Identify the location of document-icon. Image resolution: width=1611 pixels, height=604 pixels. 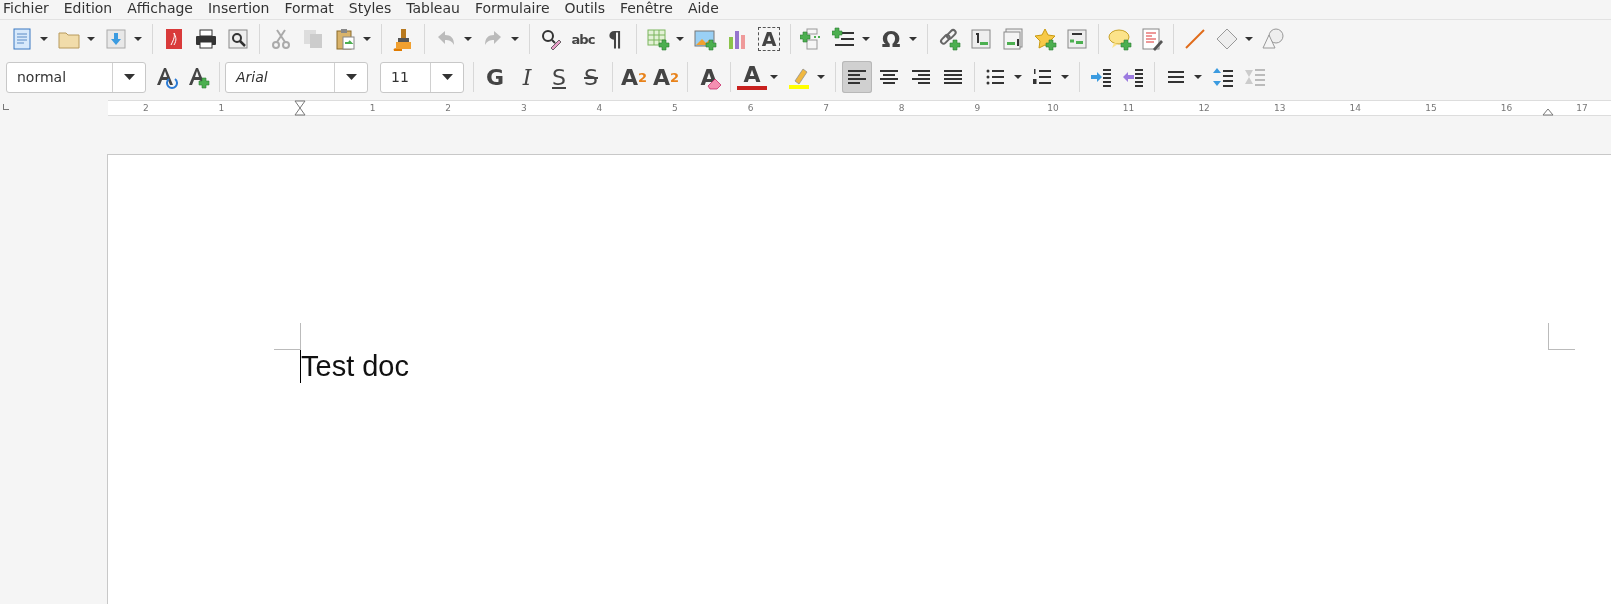
(22, 39).